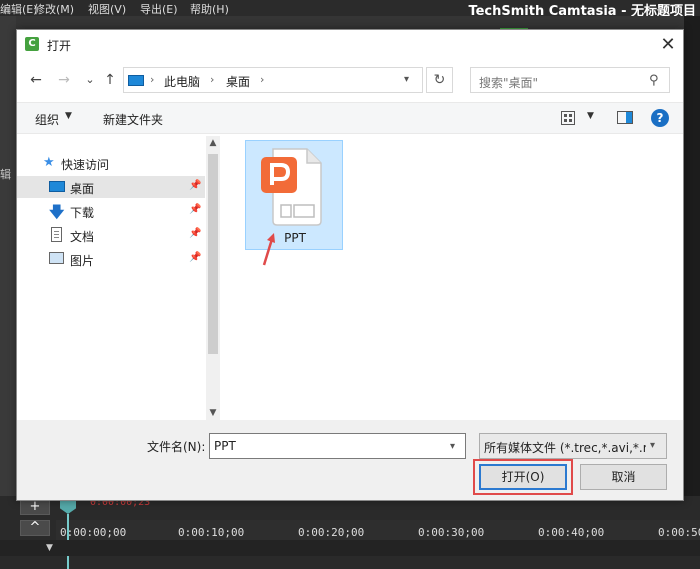 The image size is (700, 569). Describe the element at coordinates (35, 528) in the screenshot. I see `timeline-collapse-button: ^` at that location.